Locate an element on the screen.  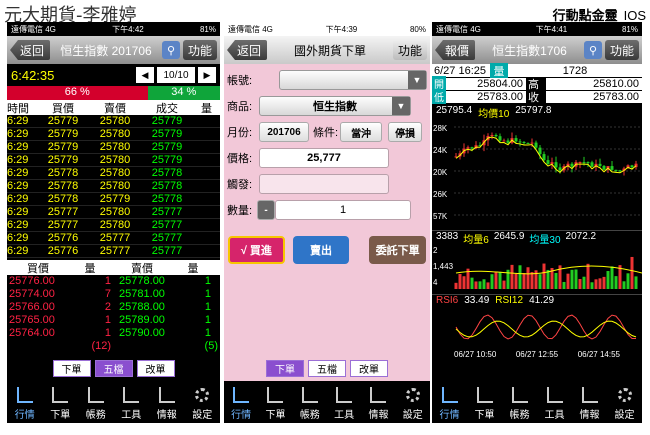
book-cell: 25765.00 is located at coordinates (32, 320).